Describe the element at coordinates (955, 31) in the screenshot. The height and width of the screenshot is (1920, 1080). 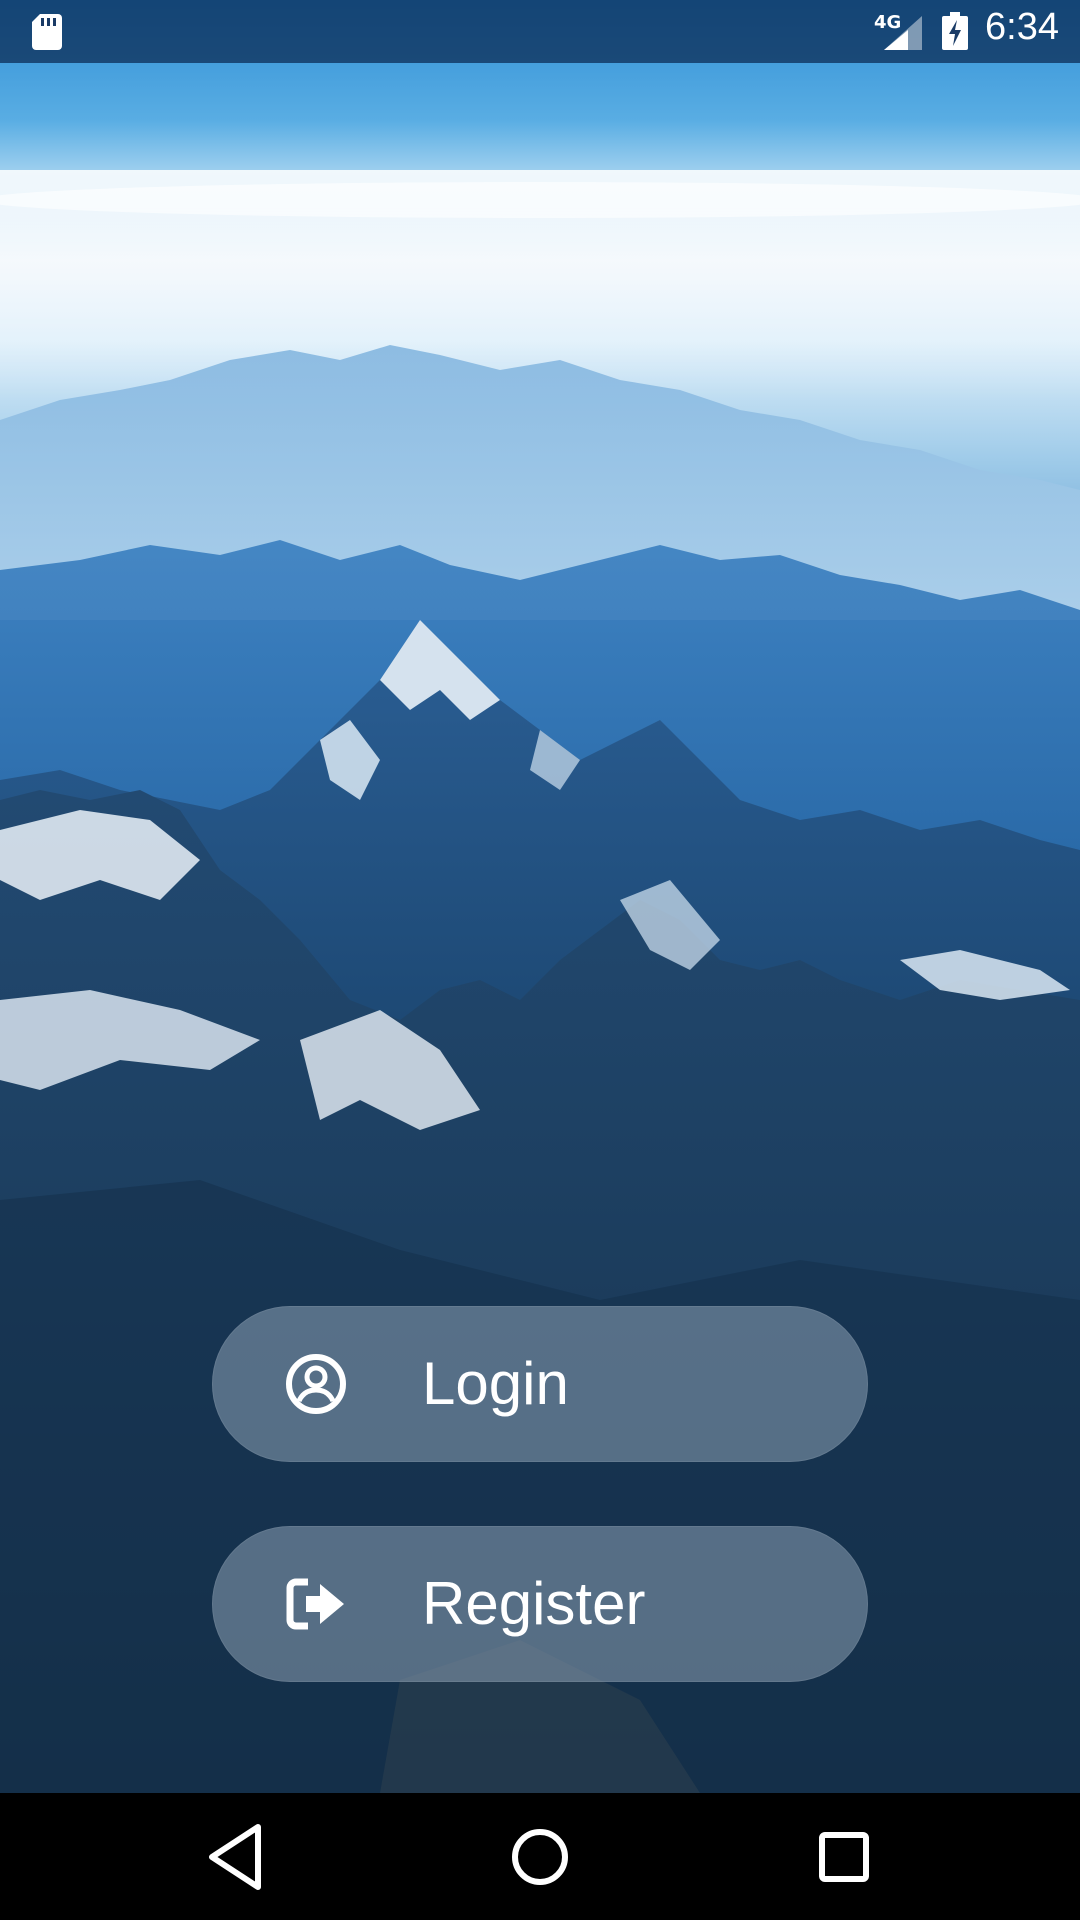
I see `battery-charging-icon` at that location.